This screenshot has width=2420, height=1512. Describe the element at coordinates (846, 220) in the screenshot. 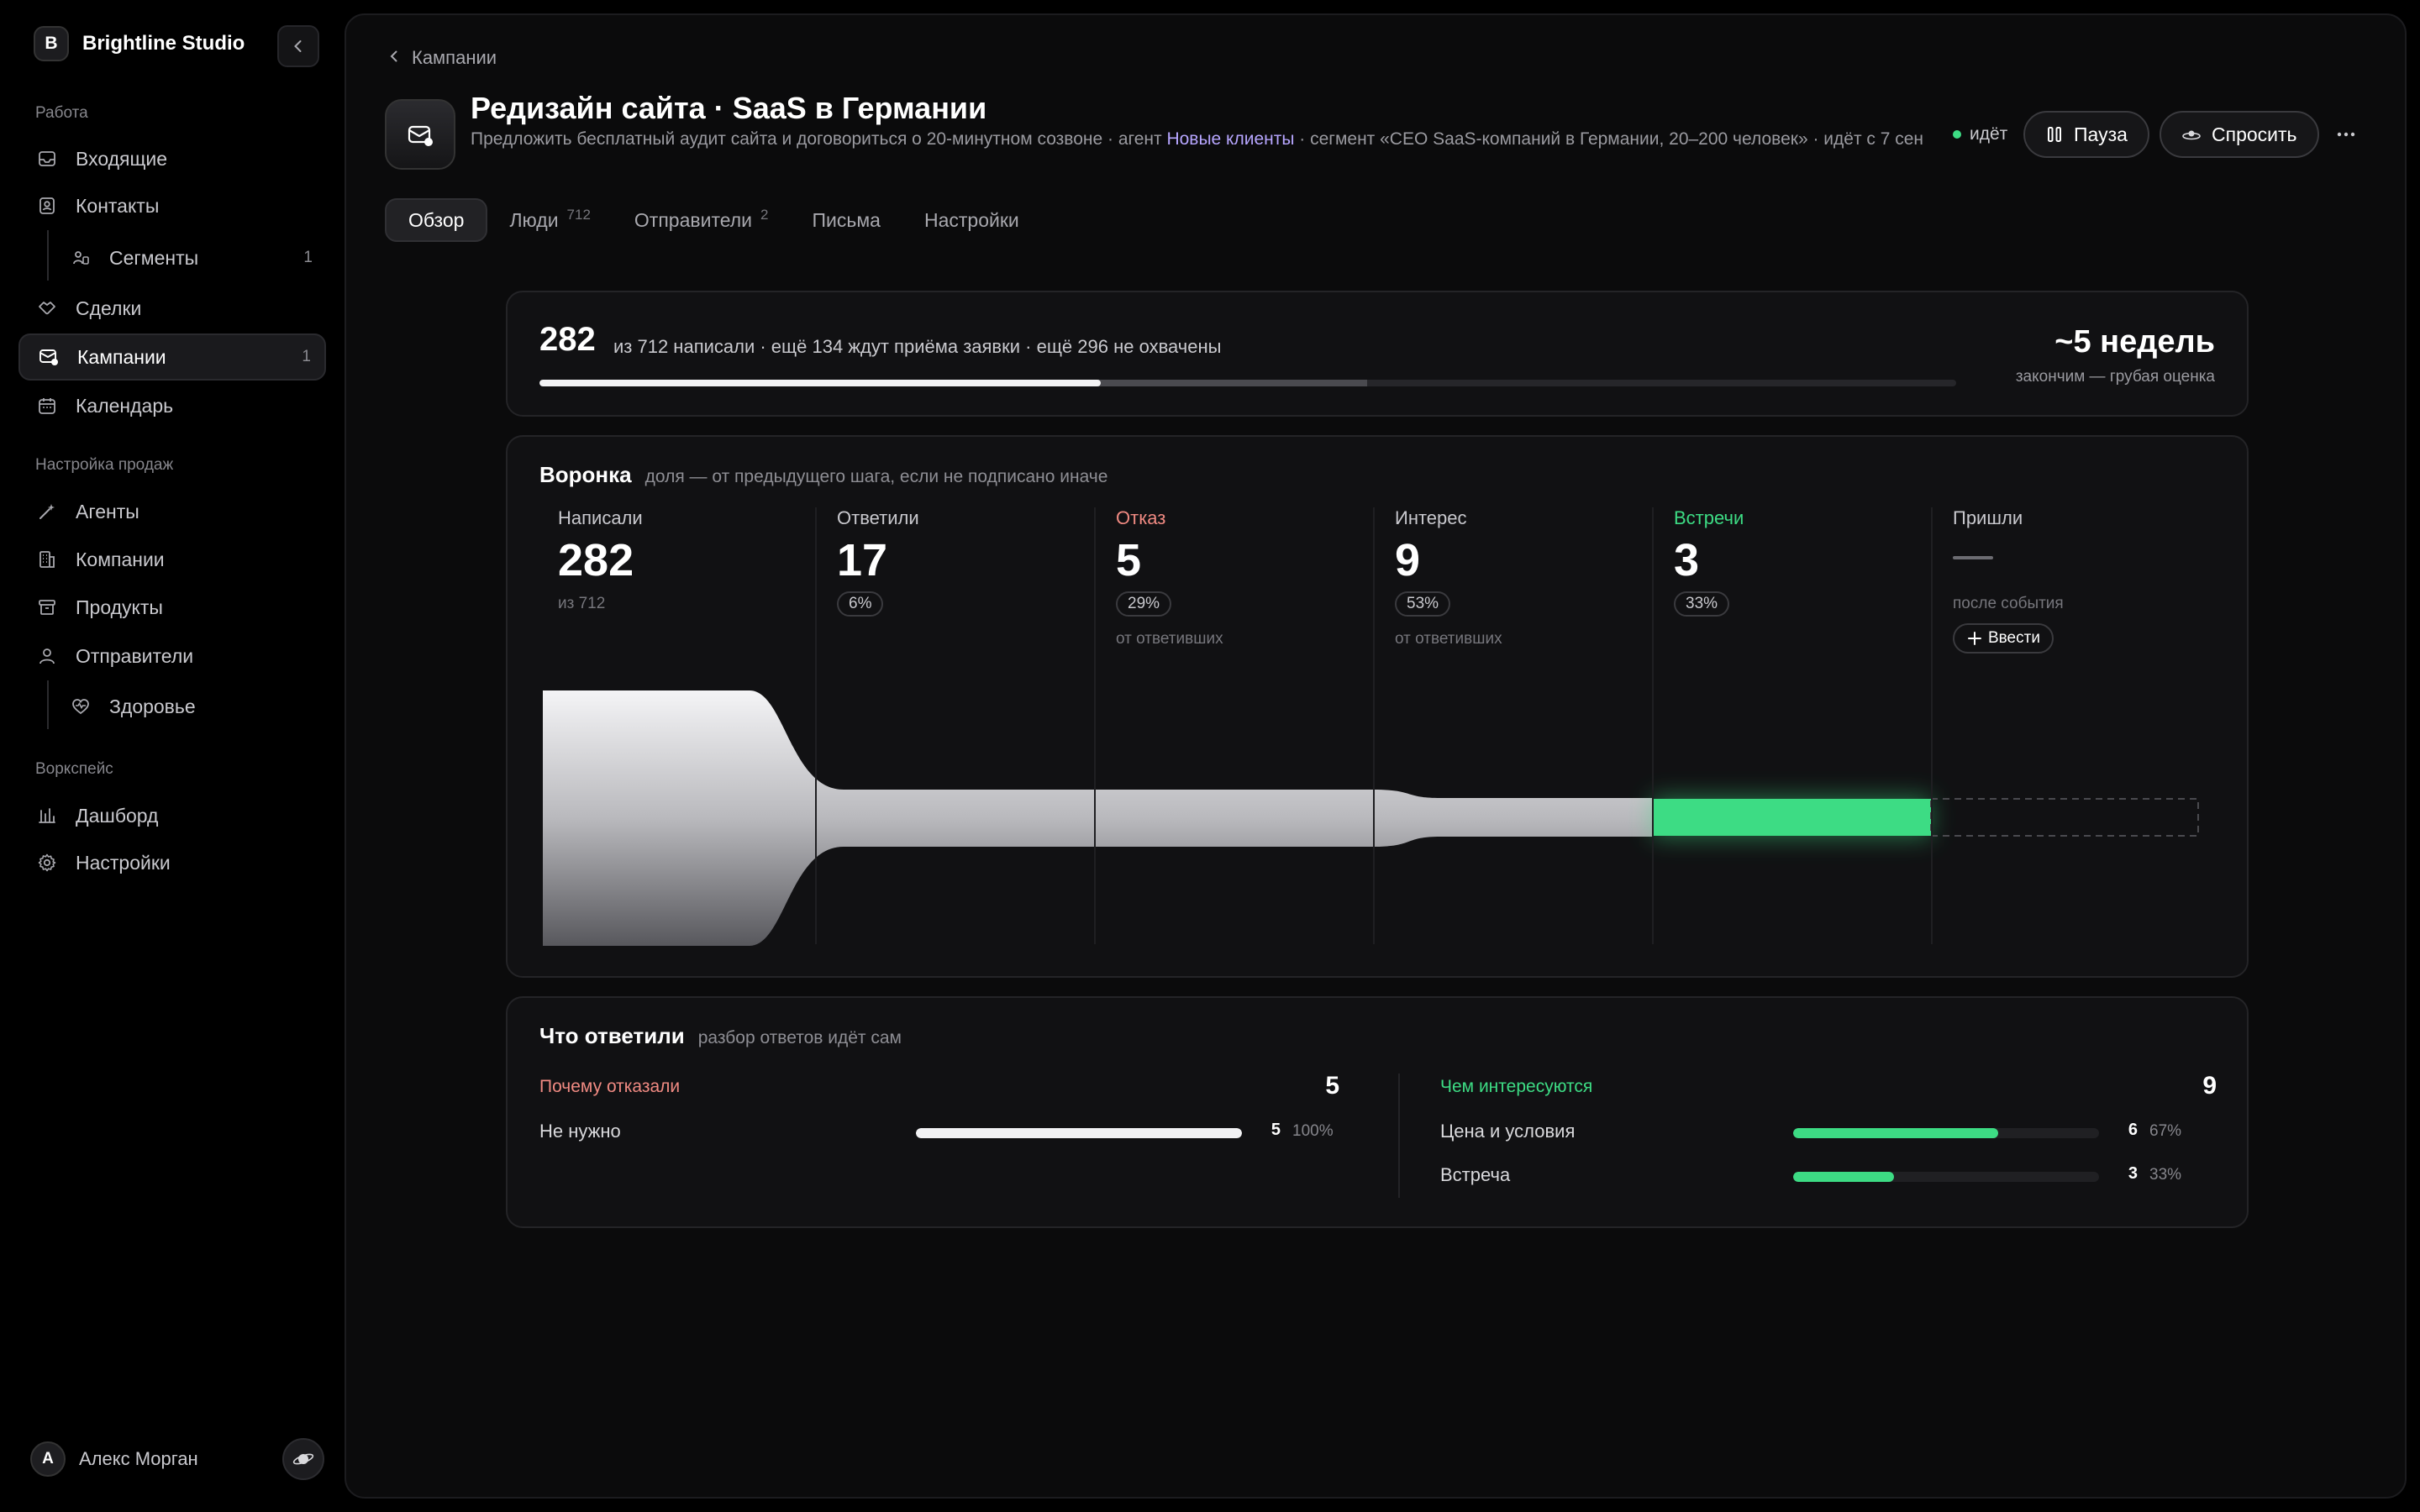

I see `tab-emails: Письма` at that location.